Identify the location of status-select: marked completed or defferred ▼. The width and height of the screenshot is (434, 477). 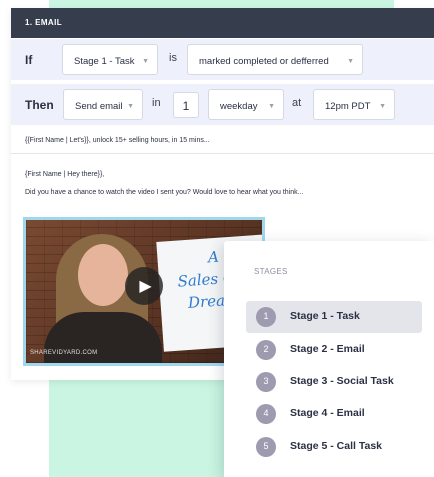
(275, 59).